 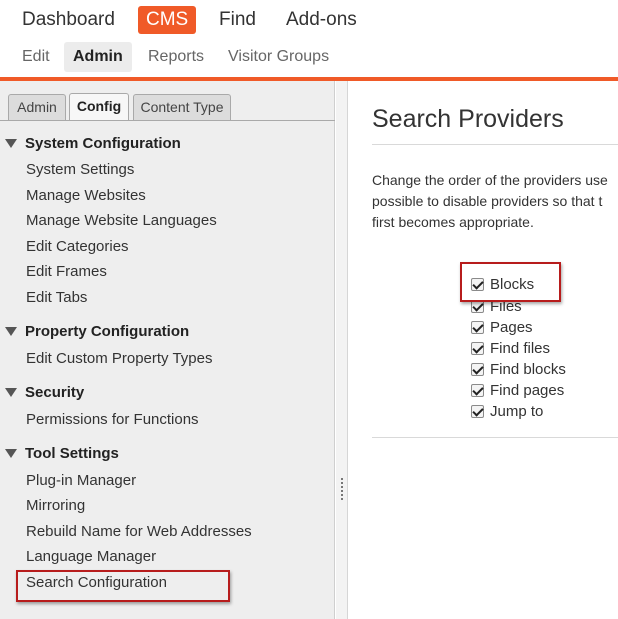 What do you see at coordinates (278, 57) in the screenshot?
I see `subnav-visitor-groups: Visitor Groups` at bounding box center [278, 57].